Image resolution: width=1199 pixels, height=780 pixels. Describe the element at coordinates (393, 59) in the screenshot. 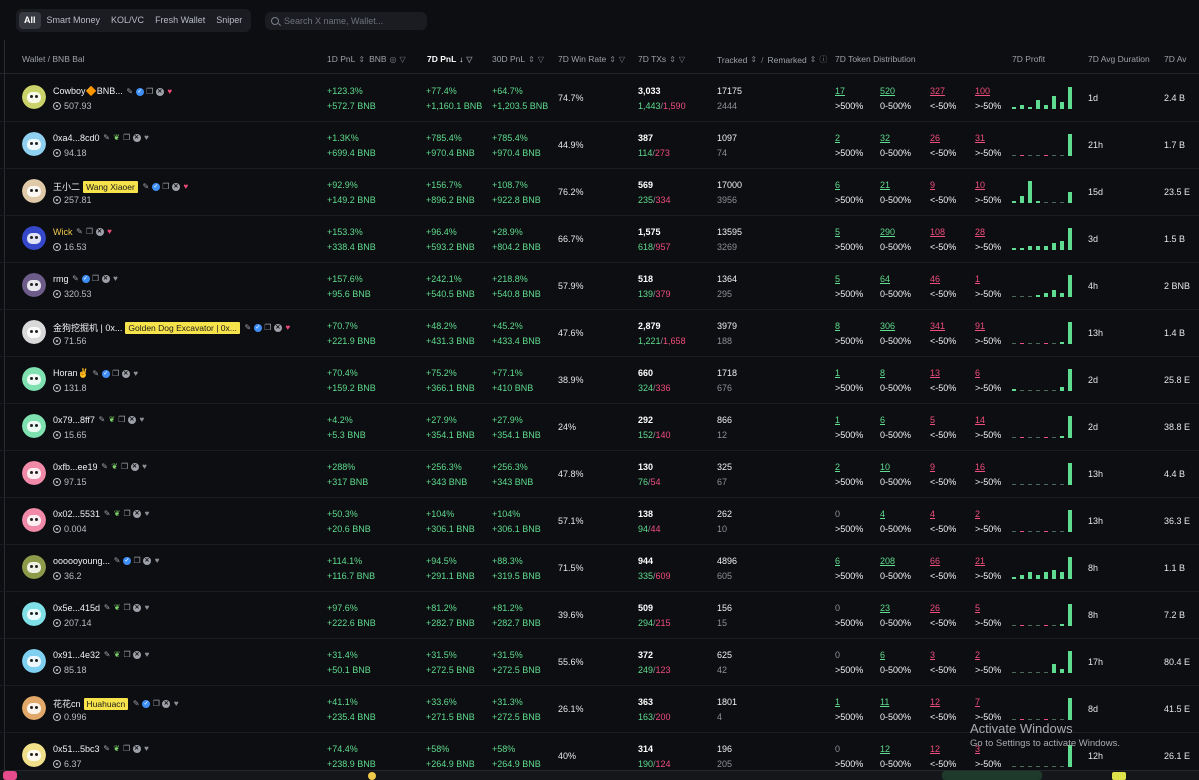

I see `bnb-toggle-icon: ◎` at that location.